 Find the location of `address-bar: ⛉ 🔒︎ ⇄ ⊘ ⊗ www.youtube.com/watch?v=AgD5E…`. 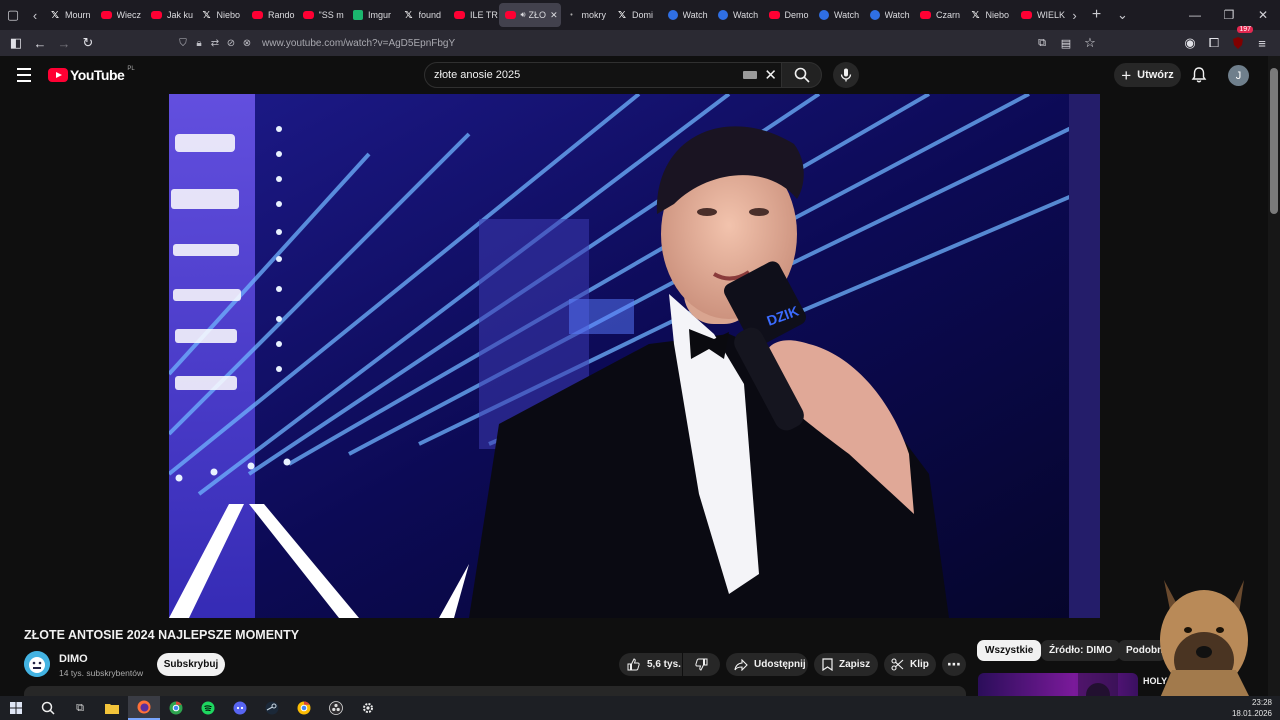

address-bar: ⛉ 🔒︎ ⇄ ⊘ ⊗ www.youtube.com/watch?v=AgD5E… is located at coordinates (638, 43).